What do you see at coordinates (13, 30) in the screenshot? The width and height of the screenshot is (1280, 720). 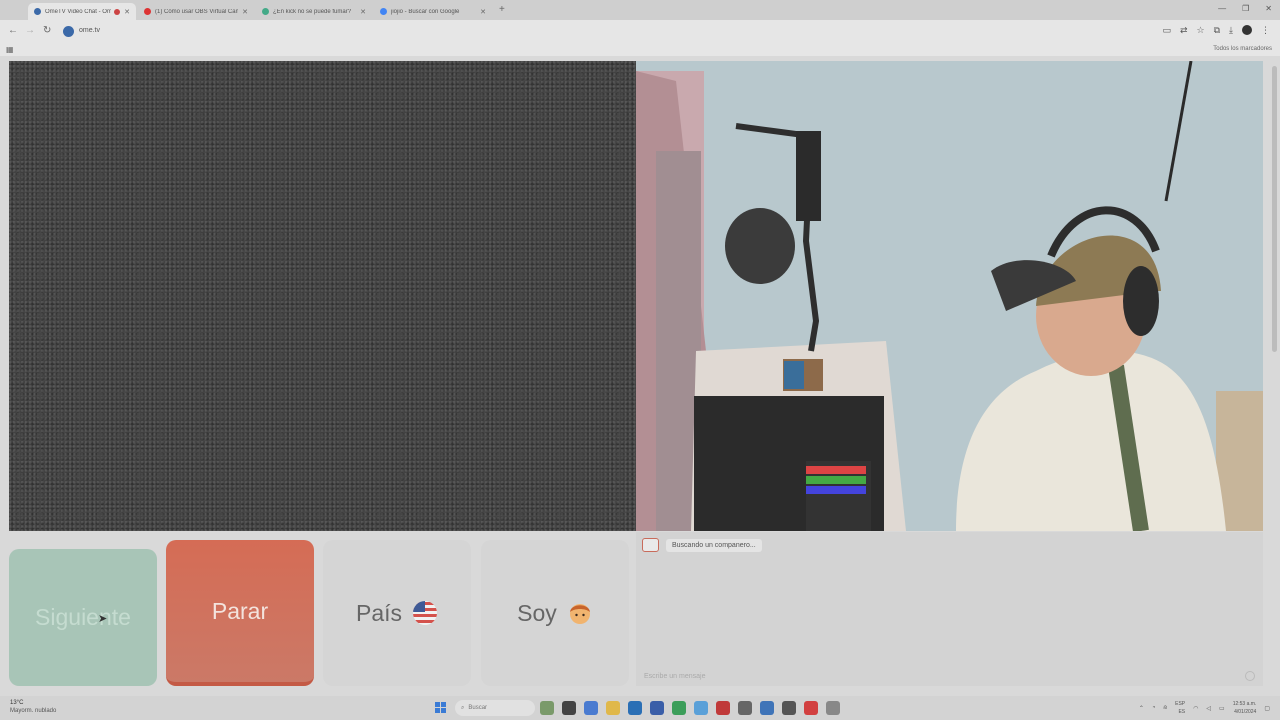 I see `back-icon: ←` at bounding box center [13, 30].